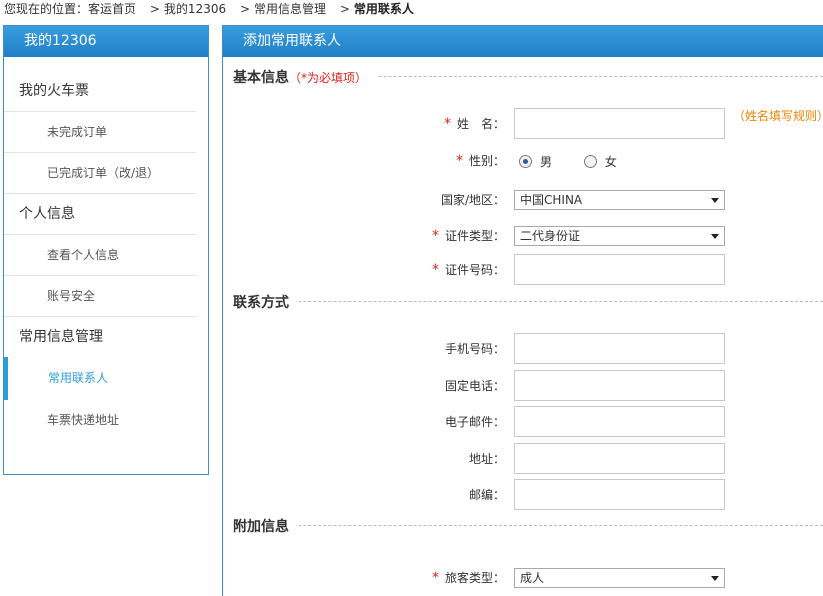  What do you see at coordinates (480, 161) in the screenshot?
I see `gender-label: * 性别：` at bounding box center [480, 161].